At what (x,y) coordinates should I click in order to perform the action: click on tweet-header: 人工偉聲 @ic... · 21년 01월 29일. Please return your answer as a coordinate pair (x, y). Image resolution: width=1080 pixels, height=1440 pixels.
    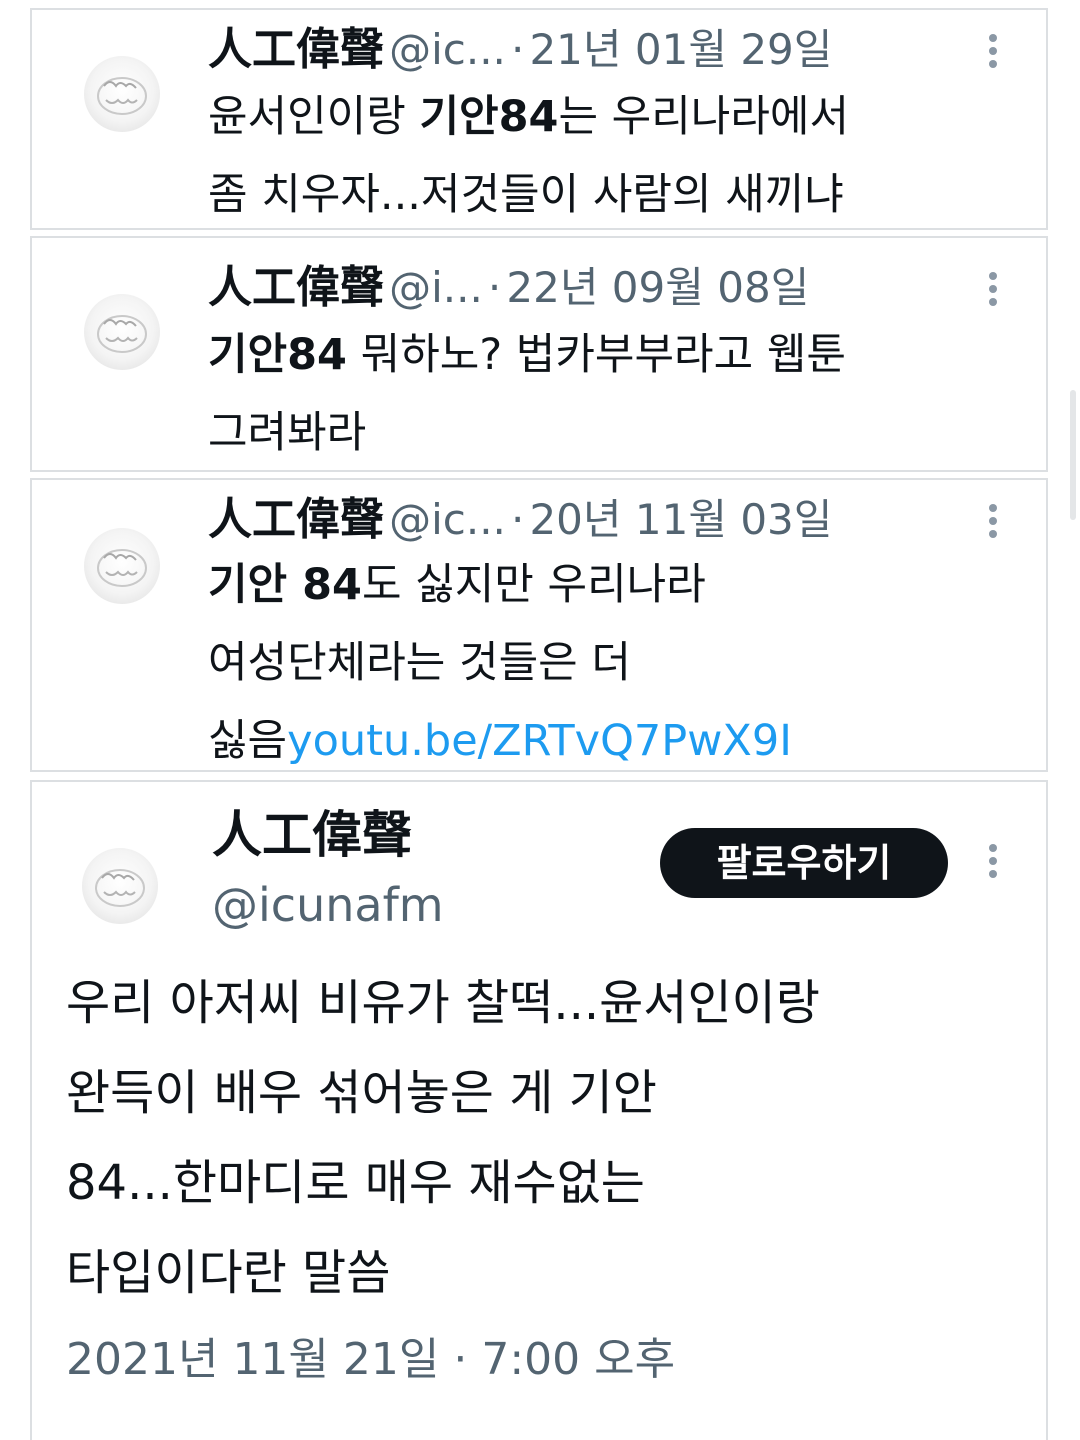
    Looking at the image, I should click on (520, 50).